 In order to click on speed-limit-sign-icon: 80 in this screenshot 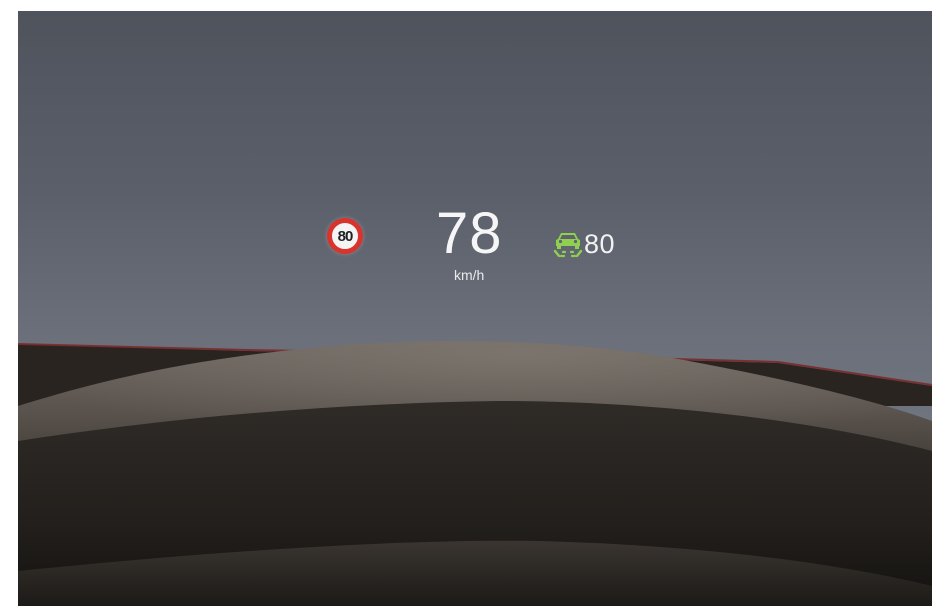, I will do `click(345, 236)`.